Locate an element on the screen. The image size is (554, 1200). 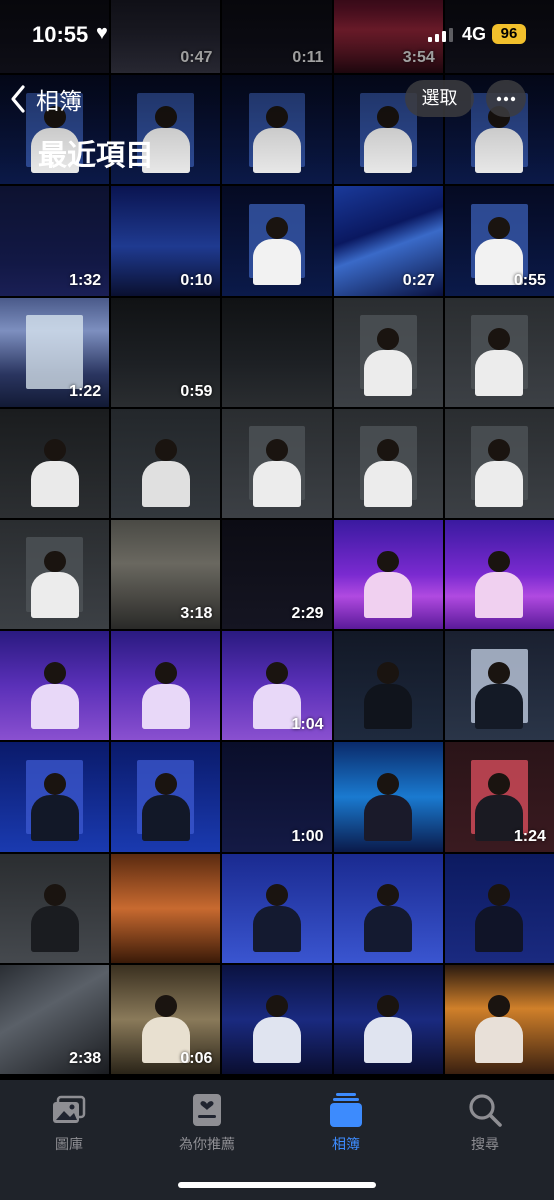
video-duration: 3:18 is located at coordinates (196, 614).